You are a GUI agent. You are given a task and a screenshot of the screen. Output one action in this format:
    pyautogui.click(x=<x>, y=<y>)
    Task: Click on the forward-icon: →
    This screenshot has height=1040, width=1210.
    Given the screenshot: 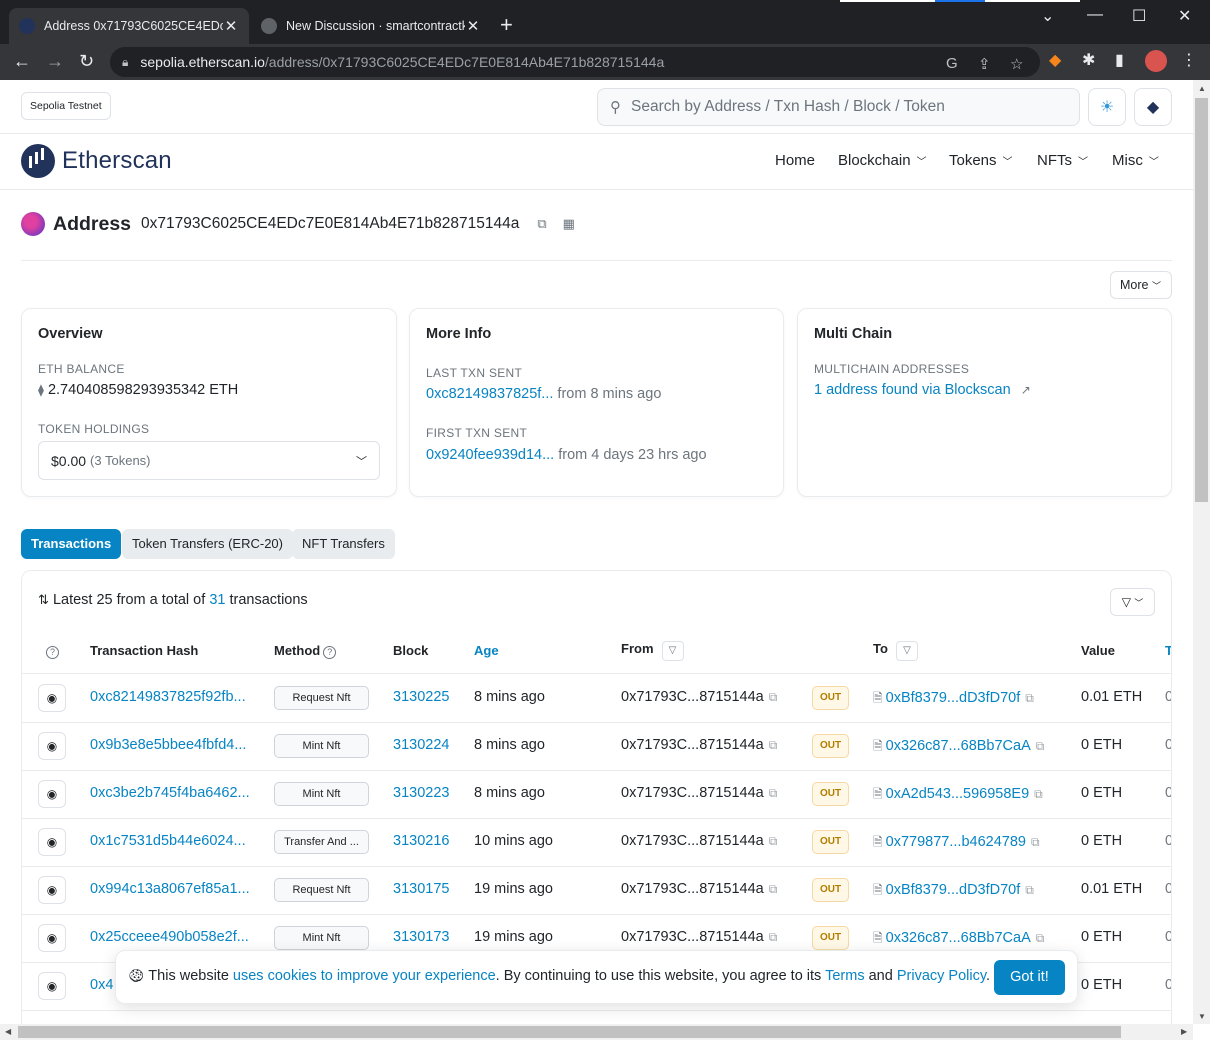 What is the action you would take?
    pyautogui.click(x=55, y=61)
    